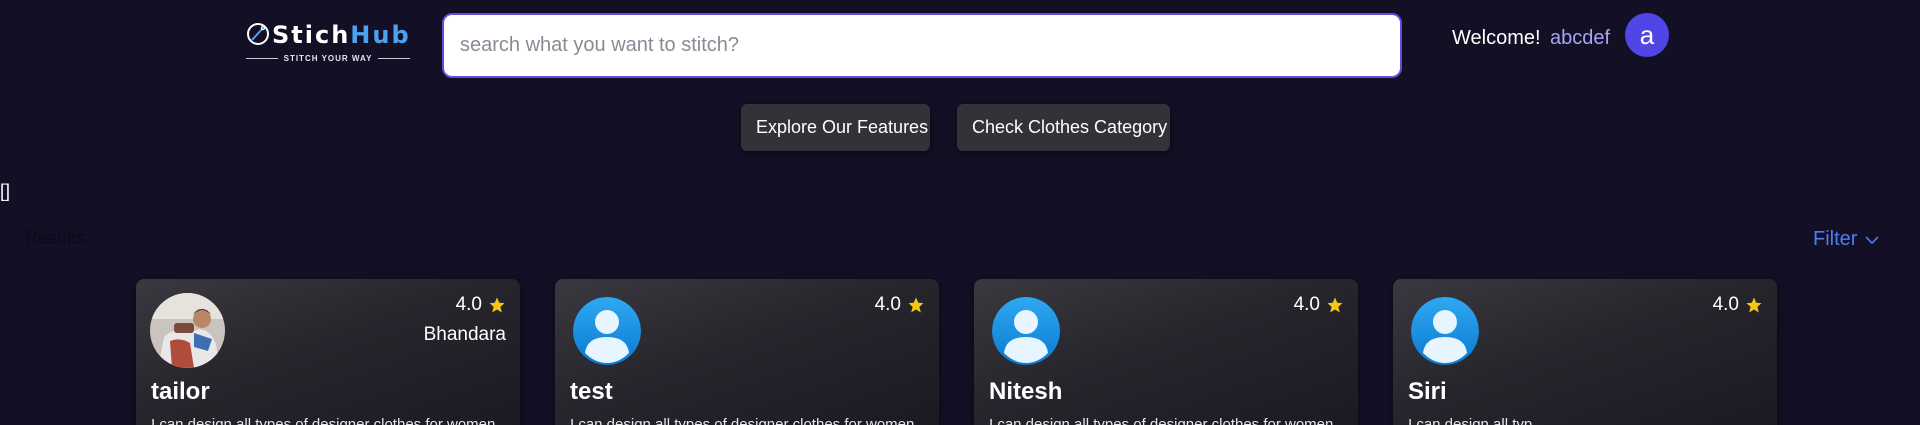 The width and height of the screenshot is (1920, 425). I want to click on filter-dropdown: Filter, so click(1846, 239).